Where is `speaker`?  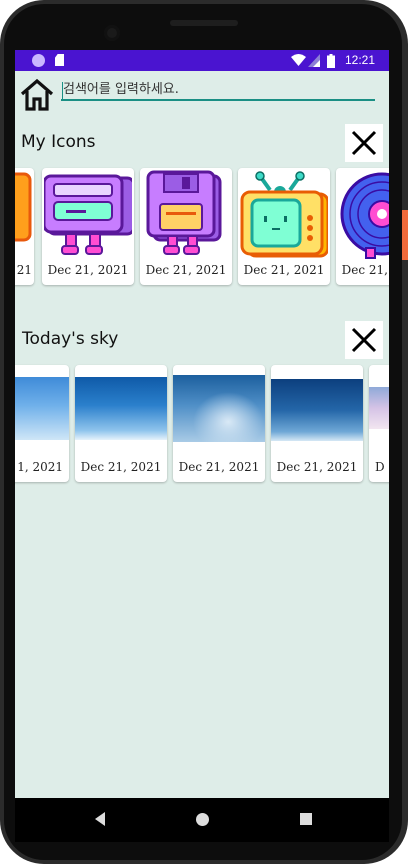 speaker is located at coordinates (204, 23).